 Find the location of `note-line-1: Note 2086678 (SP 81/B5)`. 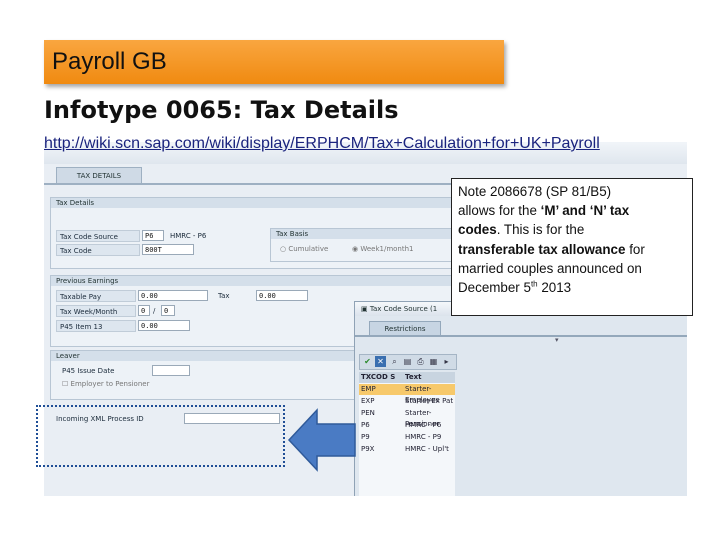

note-line-1: Note 2086678 (SP 81/B5) is located at coordinates (535, 191).